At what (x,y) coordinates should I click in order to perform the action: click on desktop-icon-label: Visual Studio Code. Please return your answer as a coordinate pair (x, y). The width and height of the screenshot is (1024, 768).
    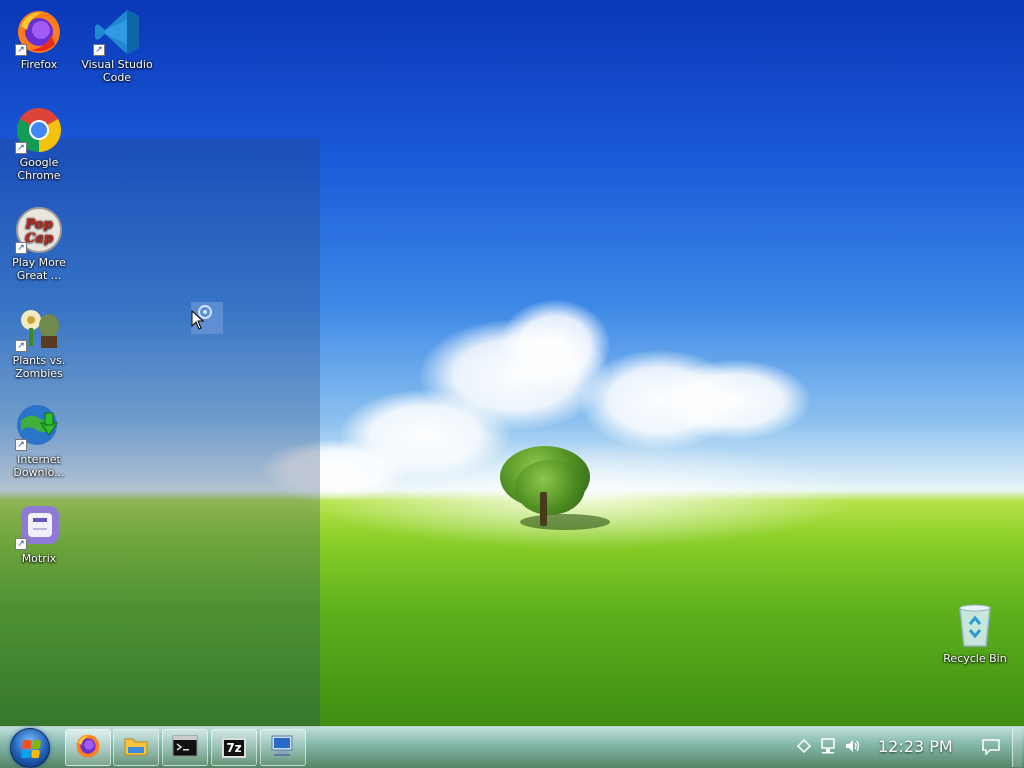
    Looking at the image, I should click on (117, 71).